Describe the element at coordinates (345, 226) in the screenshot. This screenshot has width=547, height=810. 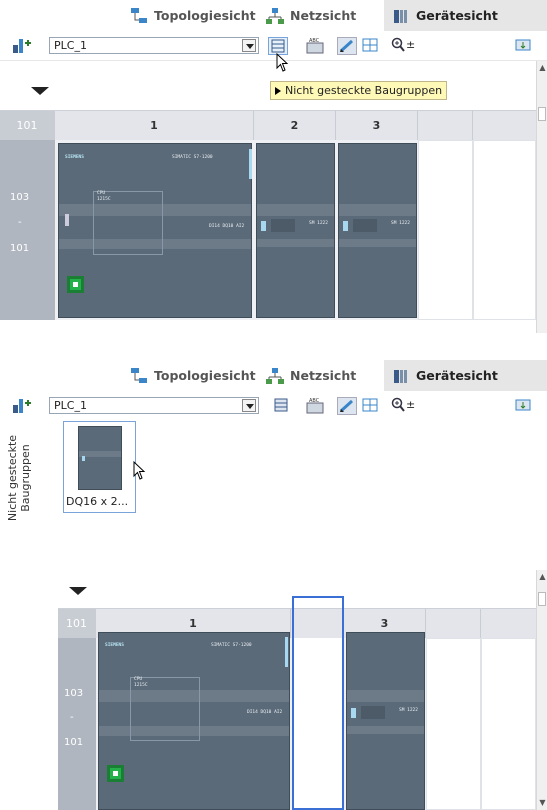
I see `sm3-status-led` at that location.